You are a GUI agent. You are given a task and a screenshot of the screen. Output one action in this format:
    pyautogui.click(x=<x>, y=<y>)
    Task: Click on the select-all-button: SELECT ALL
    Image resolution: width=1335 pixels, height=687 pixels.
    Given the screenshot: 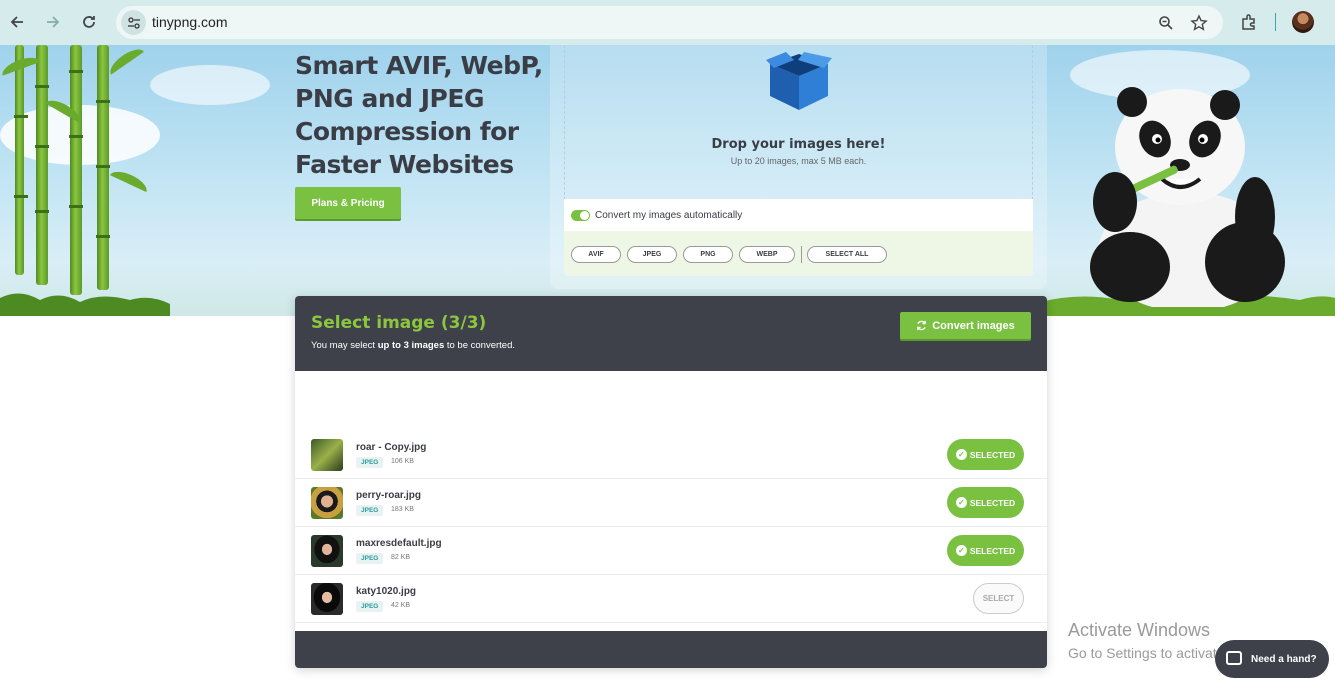 What is the action you would take?
    pyautogui.click(x=847, y=254)
    